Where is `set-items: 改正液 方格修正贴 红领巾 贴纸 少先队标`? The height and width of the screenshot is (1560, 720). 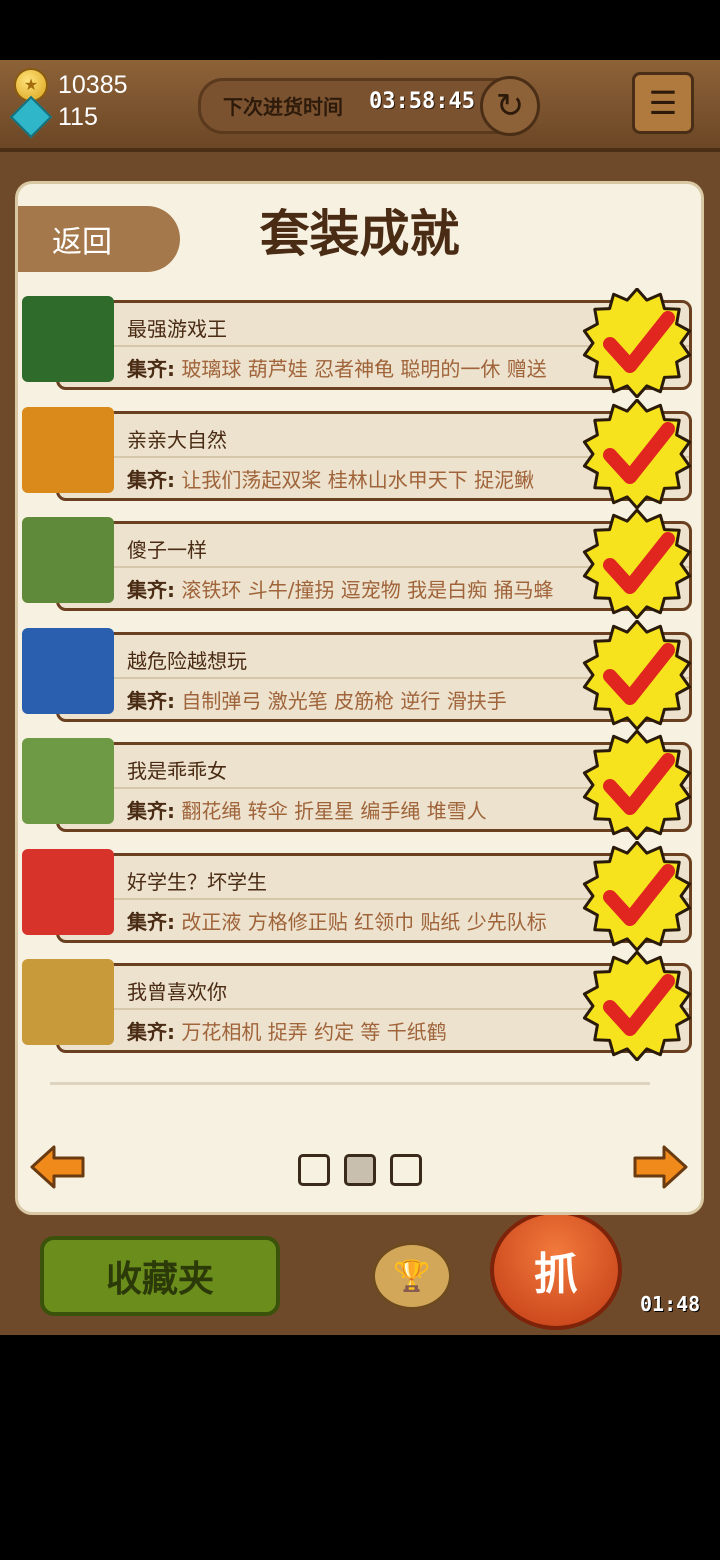
set-items: 改正液 方格修正贴 红领巾 贴纸 少先队标 is located at coordinates (364, 921).